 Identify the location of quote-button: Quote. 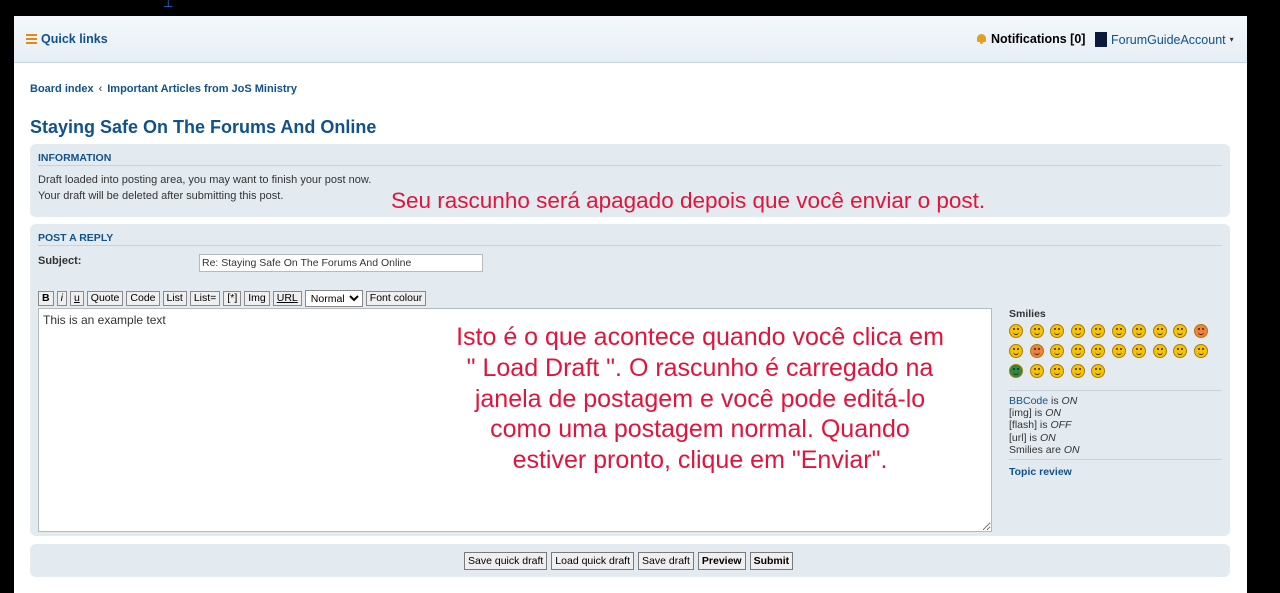
(105, 298).